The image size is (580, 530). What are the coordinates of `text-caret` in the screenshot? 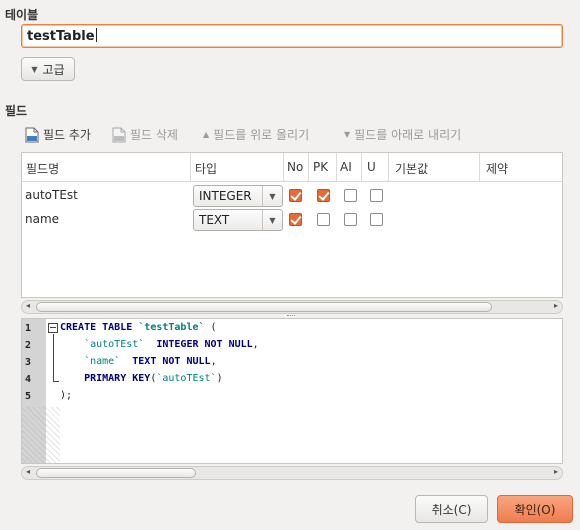 It's located at (96, 35).